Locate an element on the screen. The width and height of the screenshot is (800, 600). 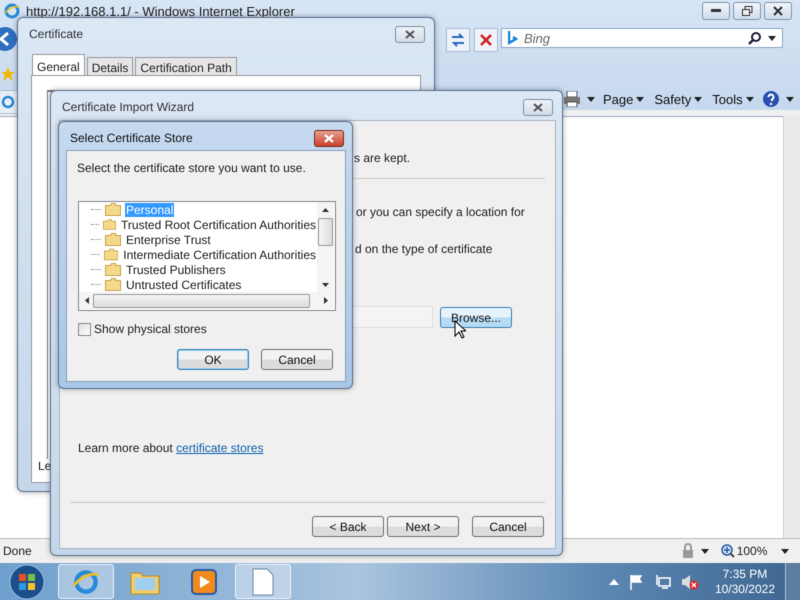
description-text: d on the type of certificate is located at coordinates (423, 249).